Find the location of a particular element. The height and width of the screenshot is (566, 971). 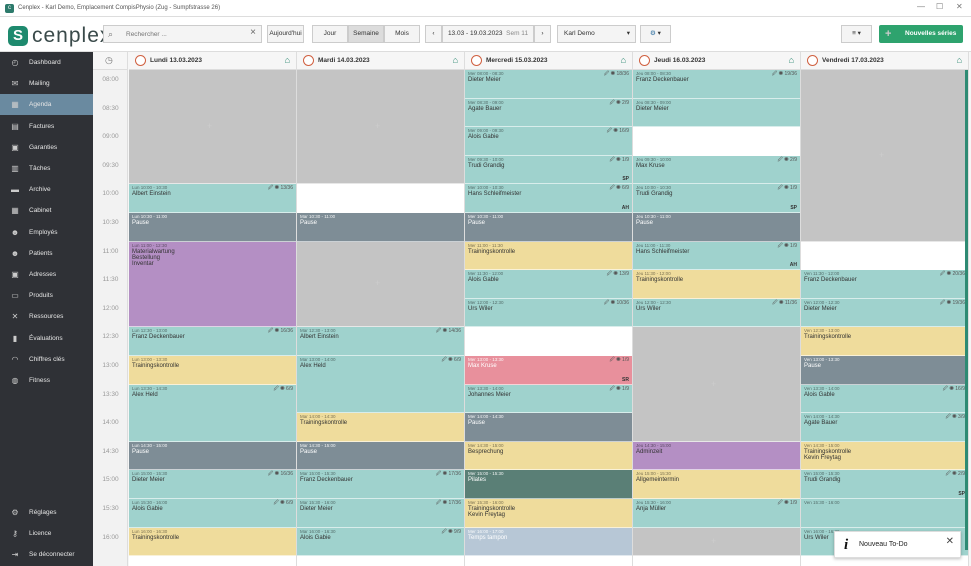

appointment: Ven 13:30 - 14:00 Alois Gable 🖉 ◉ 16/9 is located at coordinates (884, 399).